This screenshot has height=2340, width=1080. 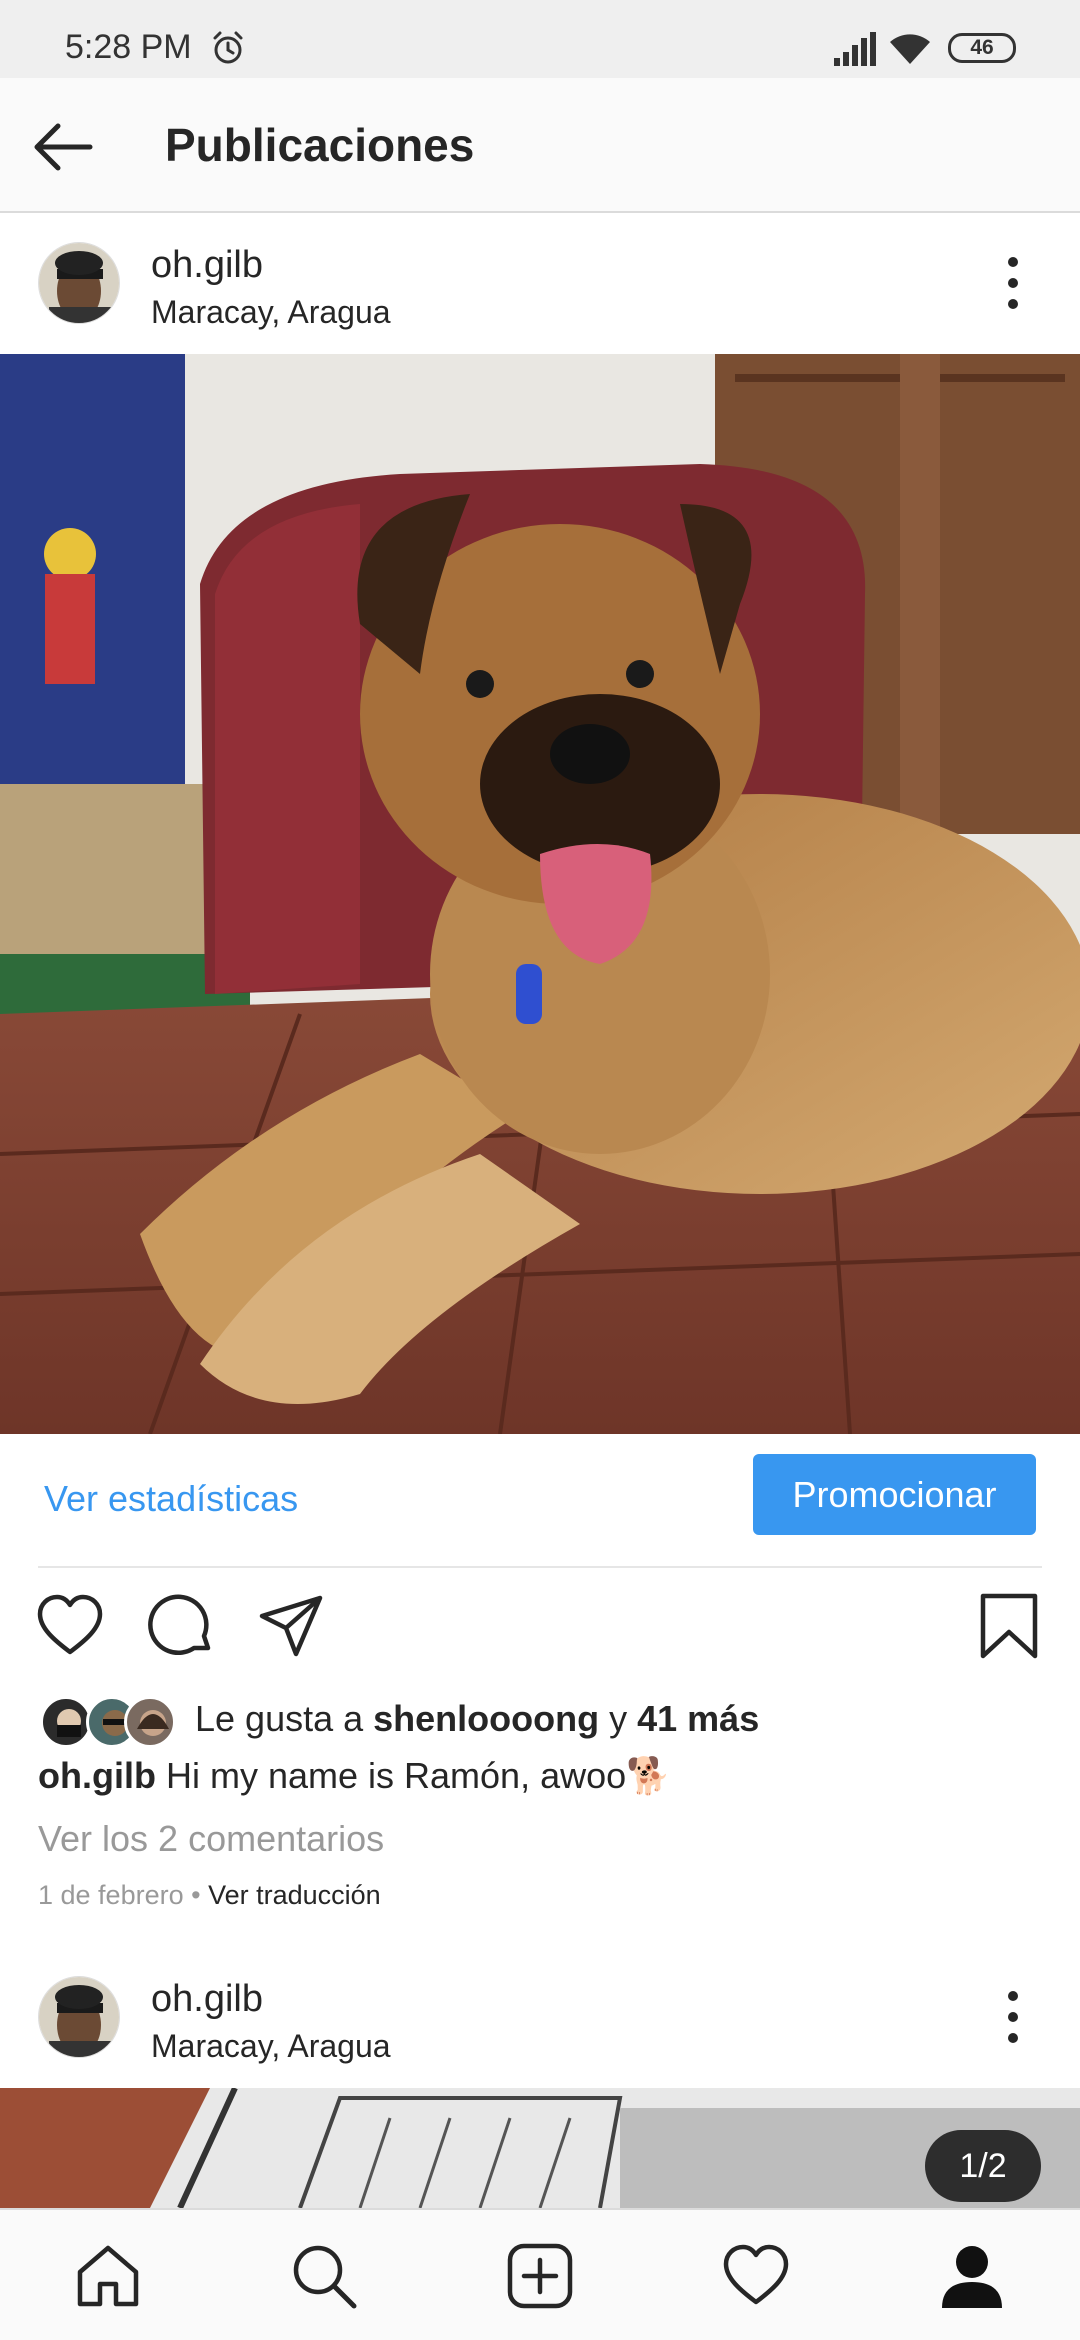 What do you see at coordinates (292, 1626) in the screenshot?
I see `share-send-icon` at bounding box center [292, 1626].